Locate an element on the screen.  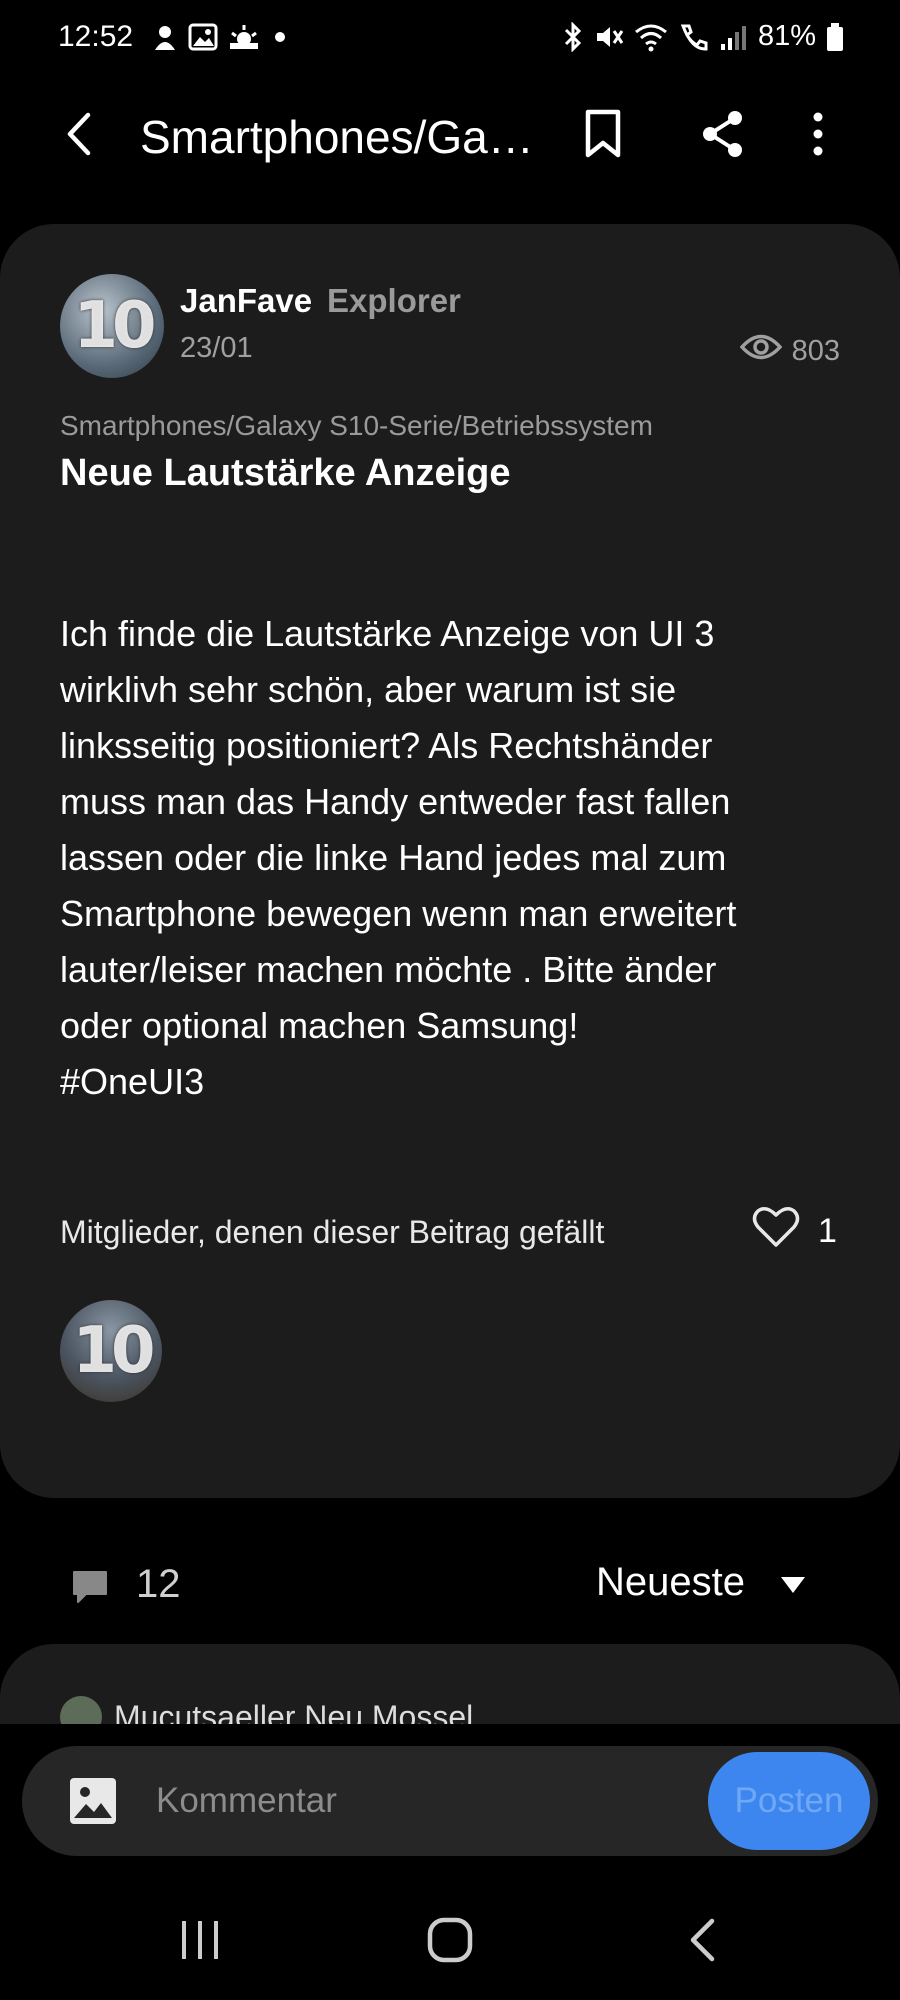
post-date: 23/01 is located at coordinates (216, 348).